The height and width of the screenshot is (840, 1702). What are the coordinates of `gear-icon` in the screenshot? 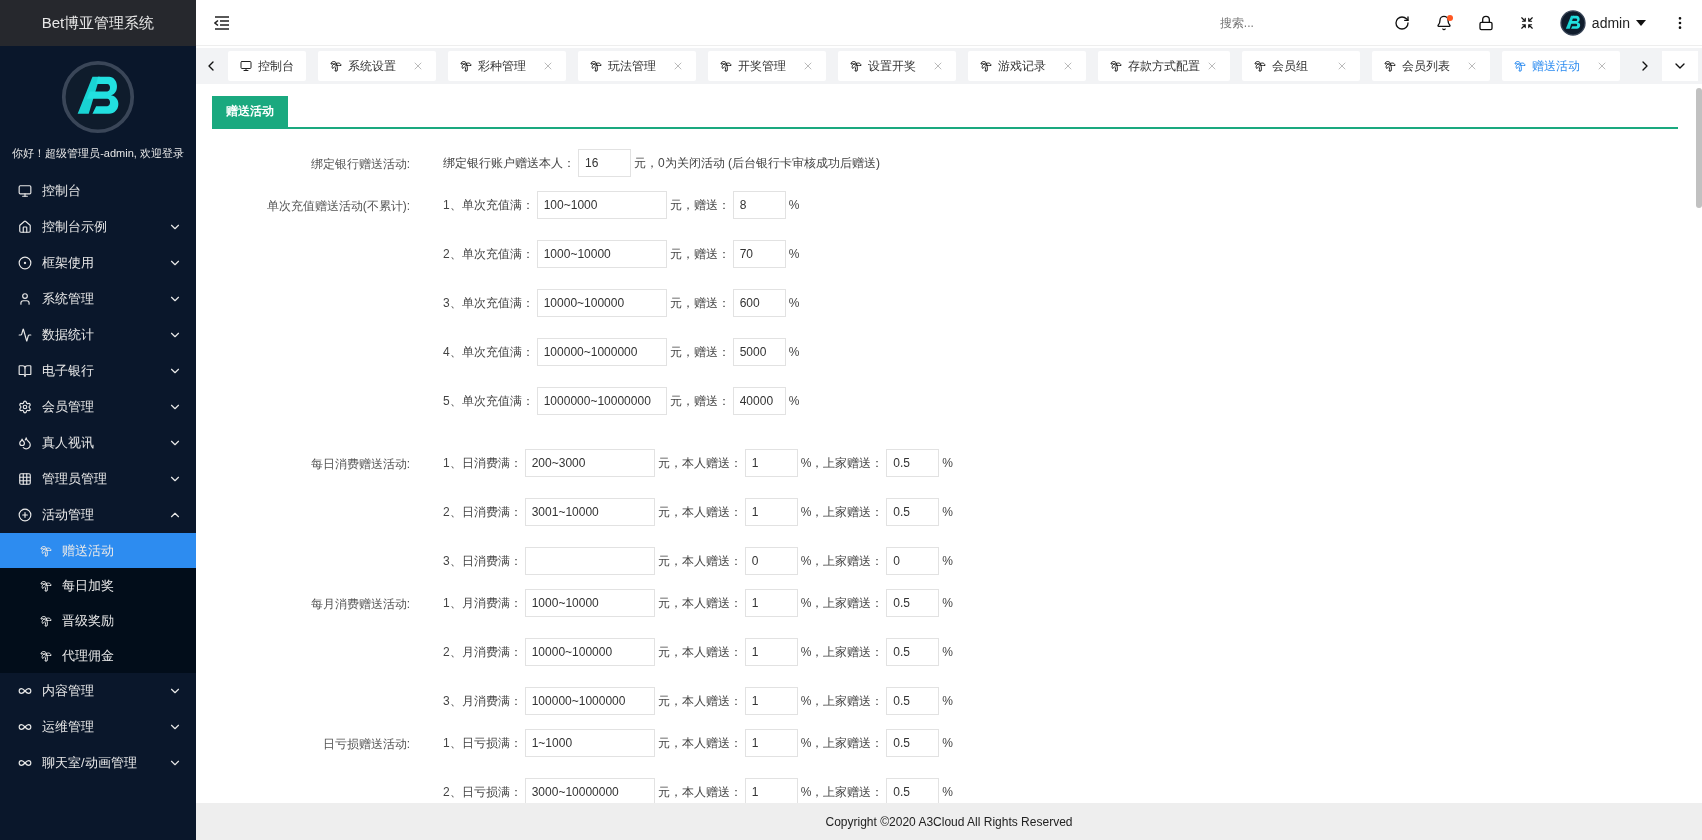 It's located at (25, 407).